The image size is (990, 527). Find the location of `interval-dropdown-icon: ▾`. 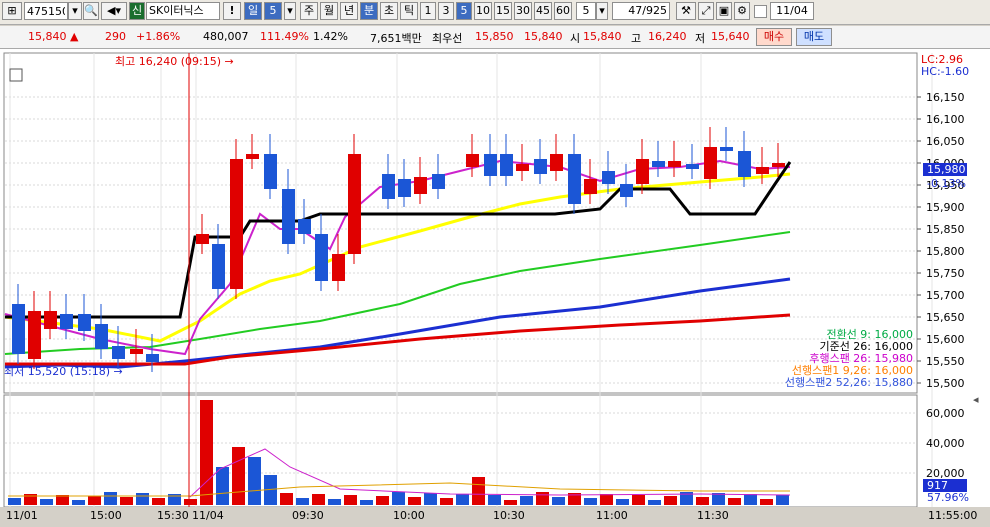

interval-dropdown-icon: ▾ is located at coordinates (602, 11).